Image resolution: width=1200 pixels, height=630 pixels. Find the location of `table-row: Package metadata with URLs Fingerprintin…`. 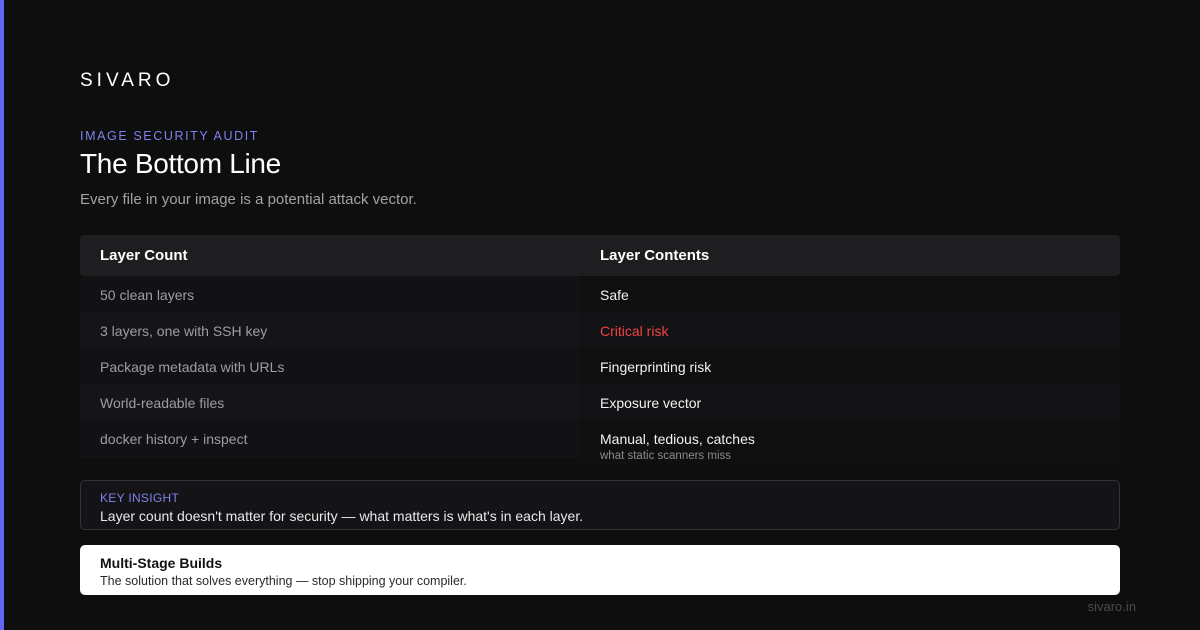

table-row: Package metadata with URLs Fingerprintin… is located at coordinates (600, 366).